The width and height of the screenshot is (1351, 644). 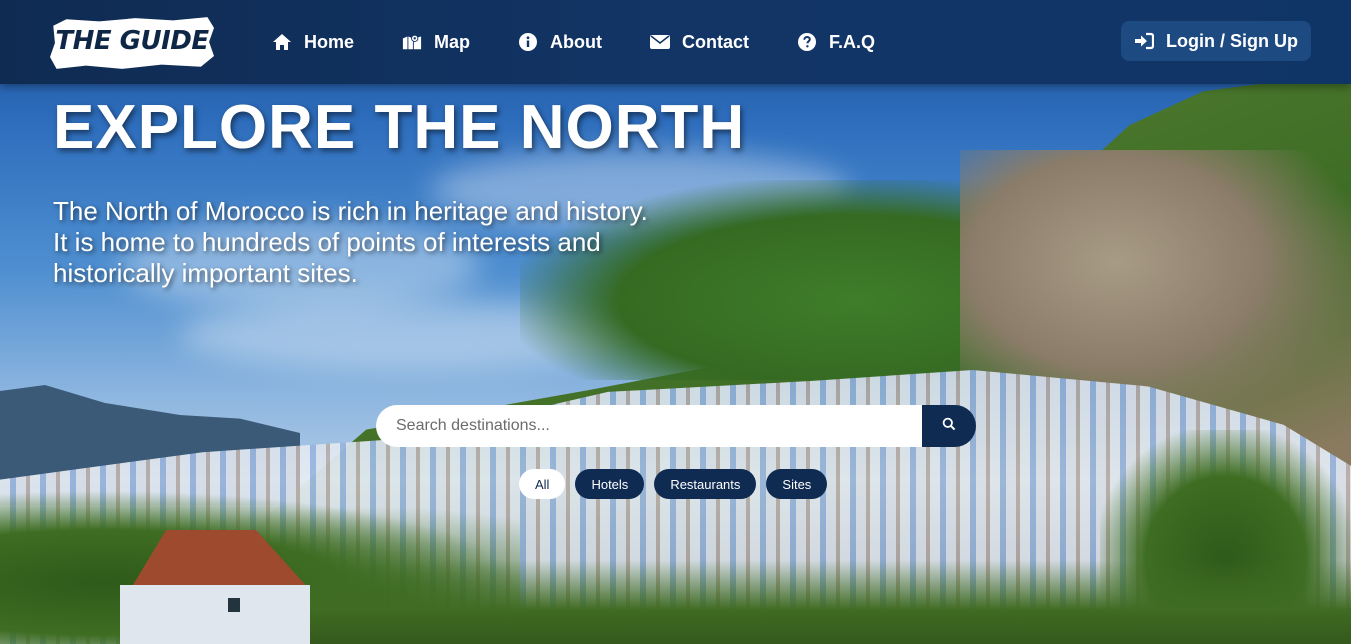 I want to click on question-icon, so click(x=807, y=42).